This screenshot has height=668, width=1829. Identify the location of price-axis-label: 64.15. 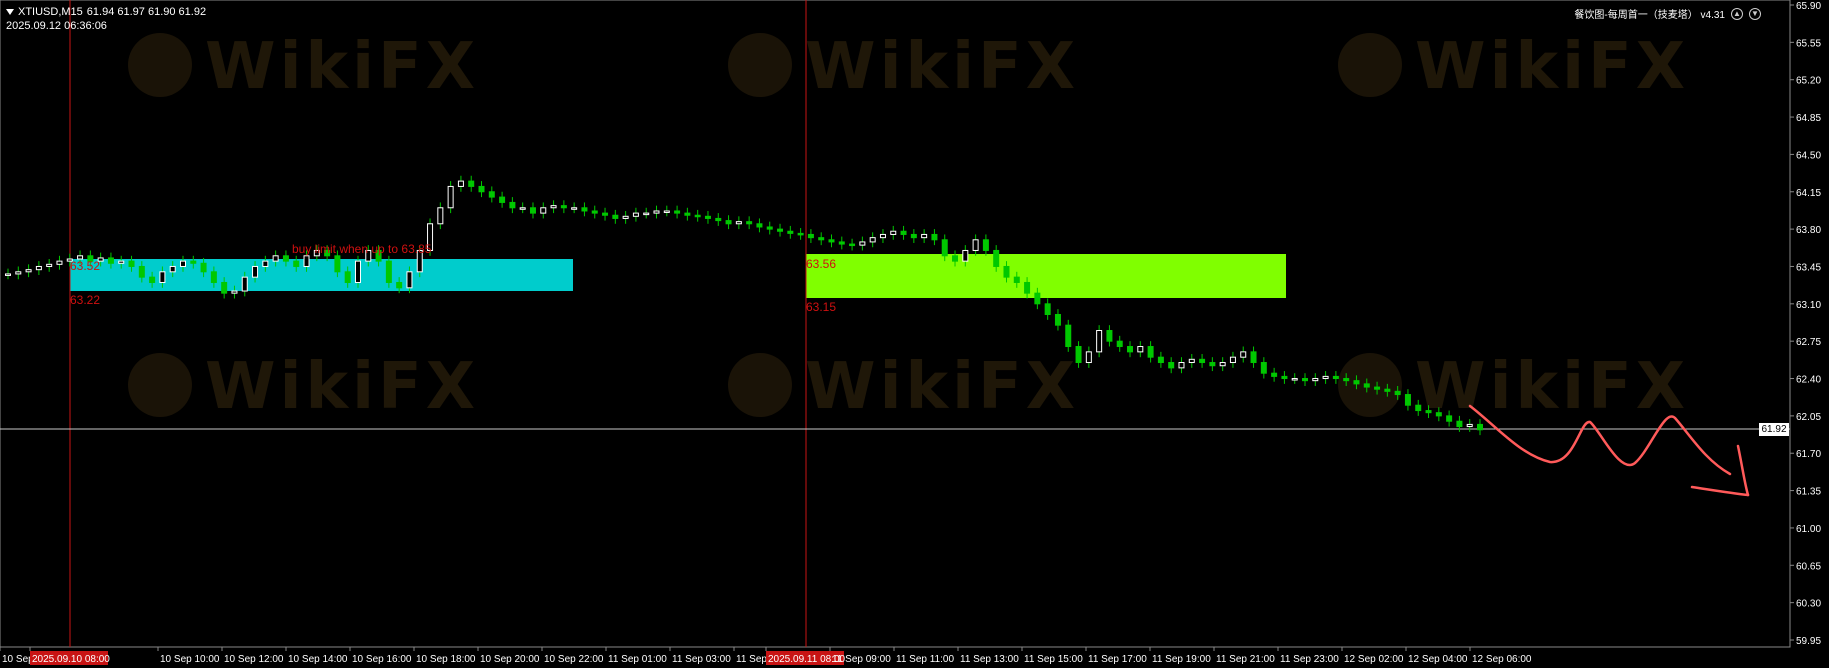
(1808, 193).